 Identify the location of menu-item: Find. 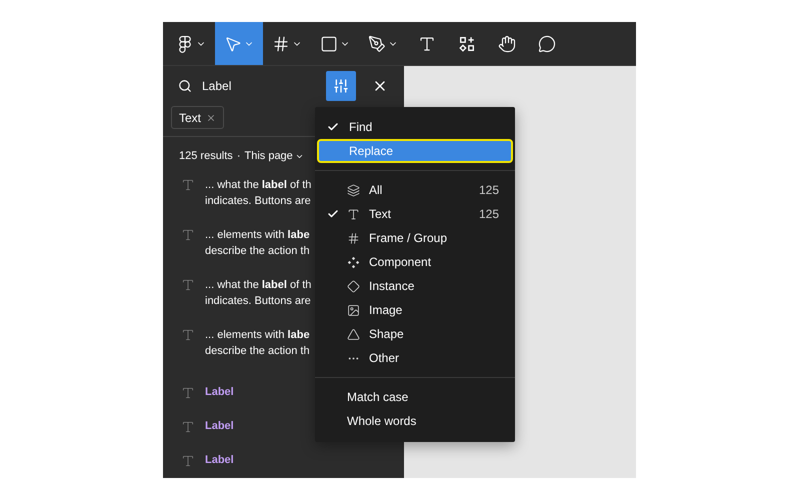
(415, 127).